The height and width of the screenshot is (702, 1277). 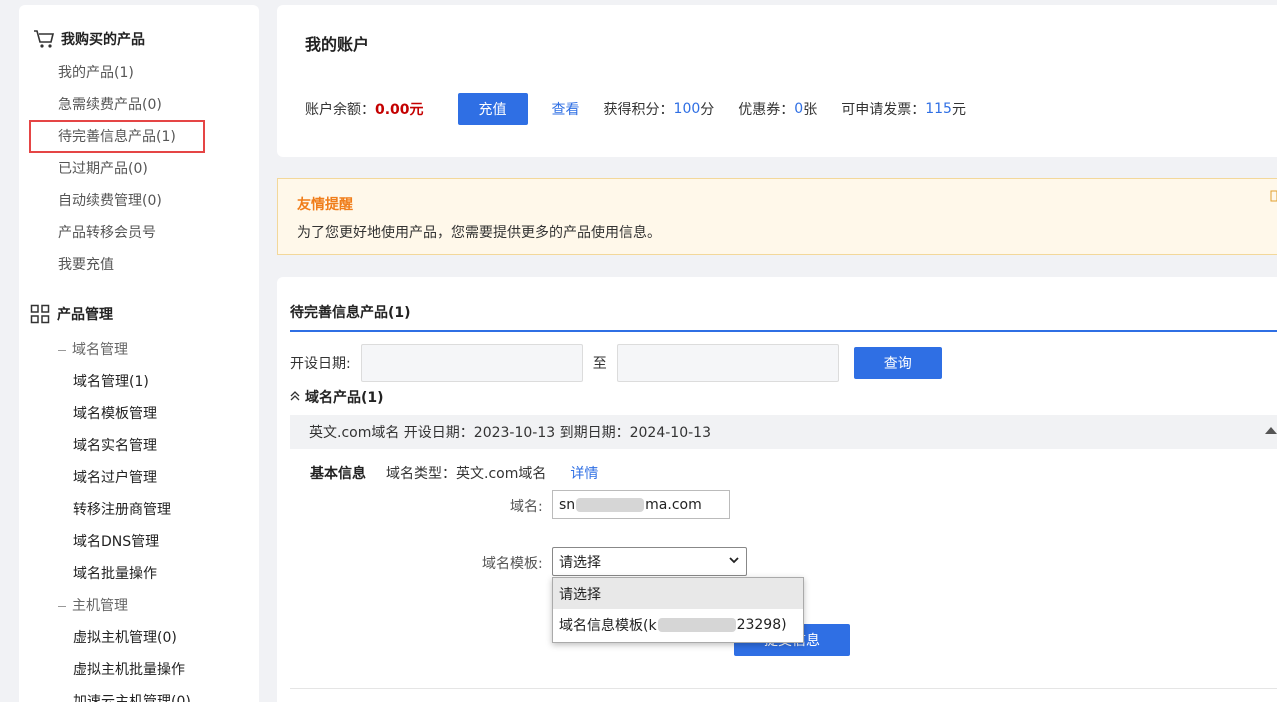 What do you see at coordinates (320, 364) in the screenshot?
I see `date-label: 开设日期:` at bounding box center [320, 364].